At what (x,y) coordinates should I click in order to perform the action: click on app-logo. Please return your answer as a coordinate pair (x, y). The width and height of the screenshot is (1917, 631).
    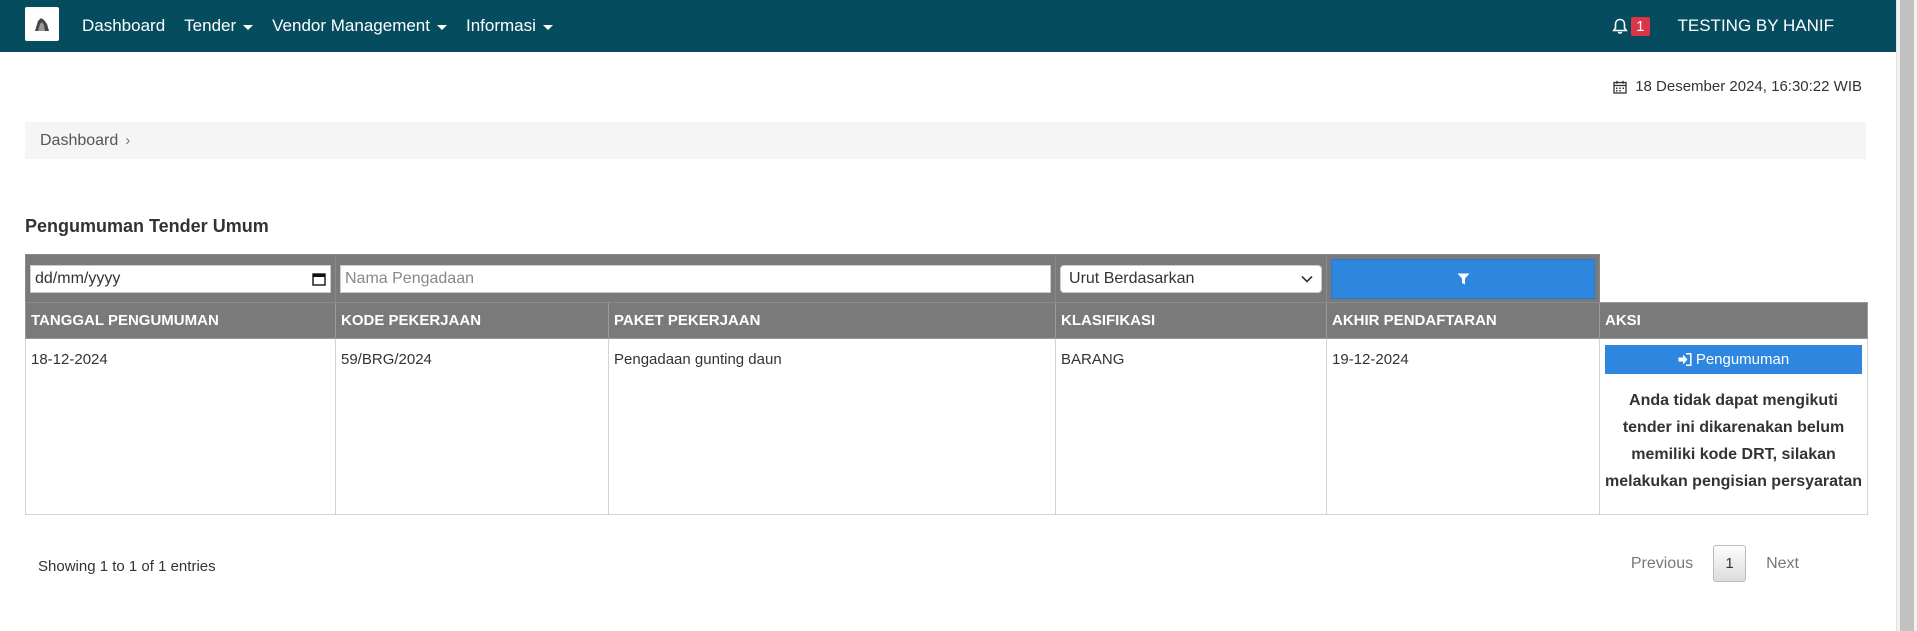
    Looking at the image, I should click on (42, 24).